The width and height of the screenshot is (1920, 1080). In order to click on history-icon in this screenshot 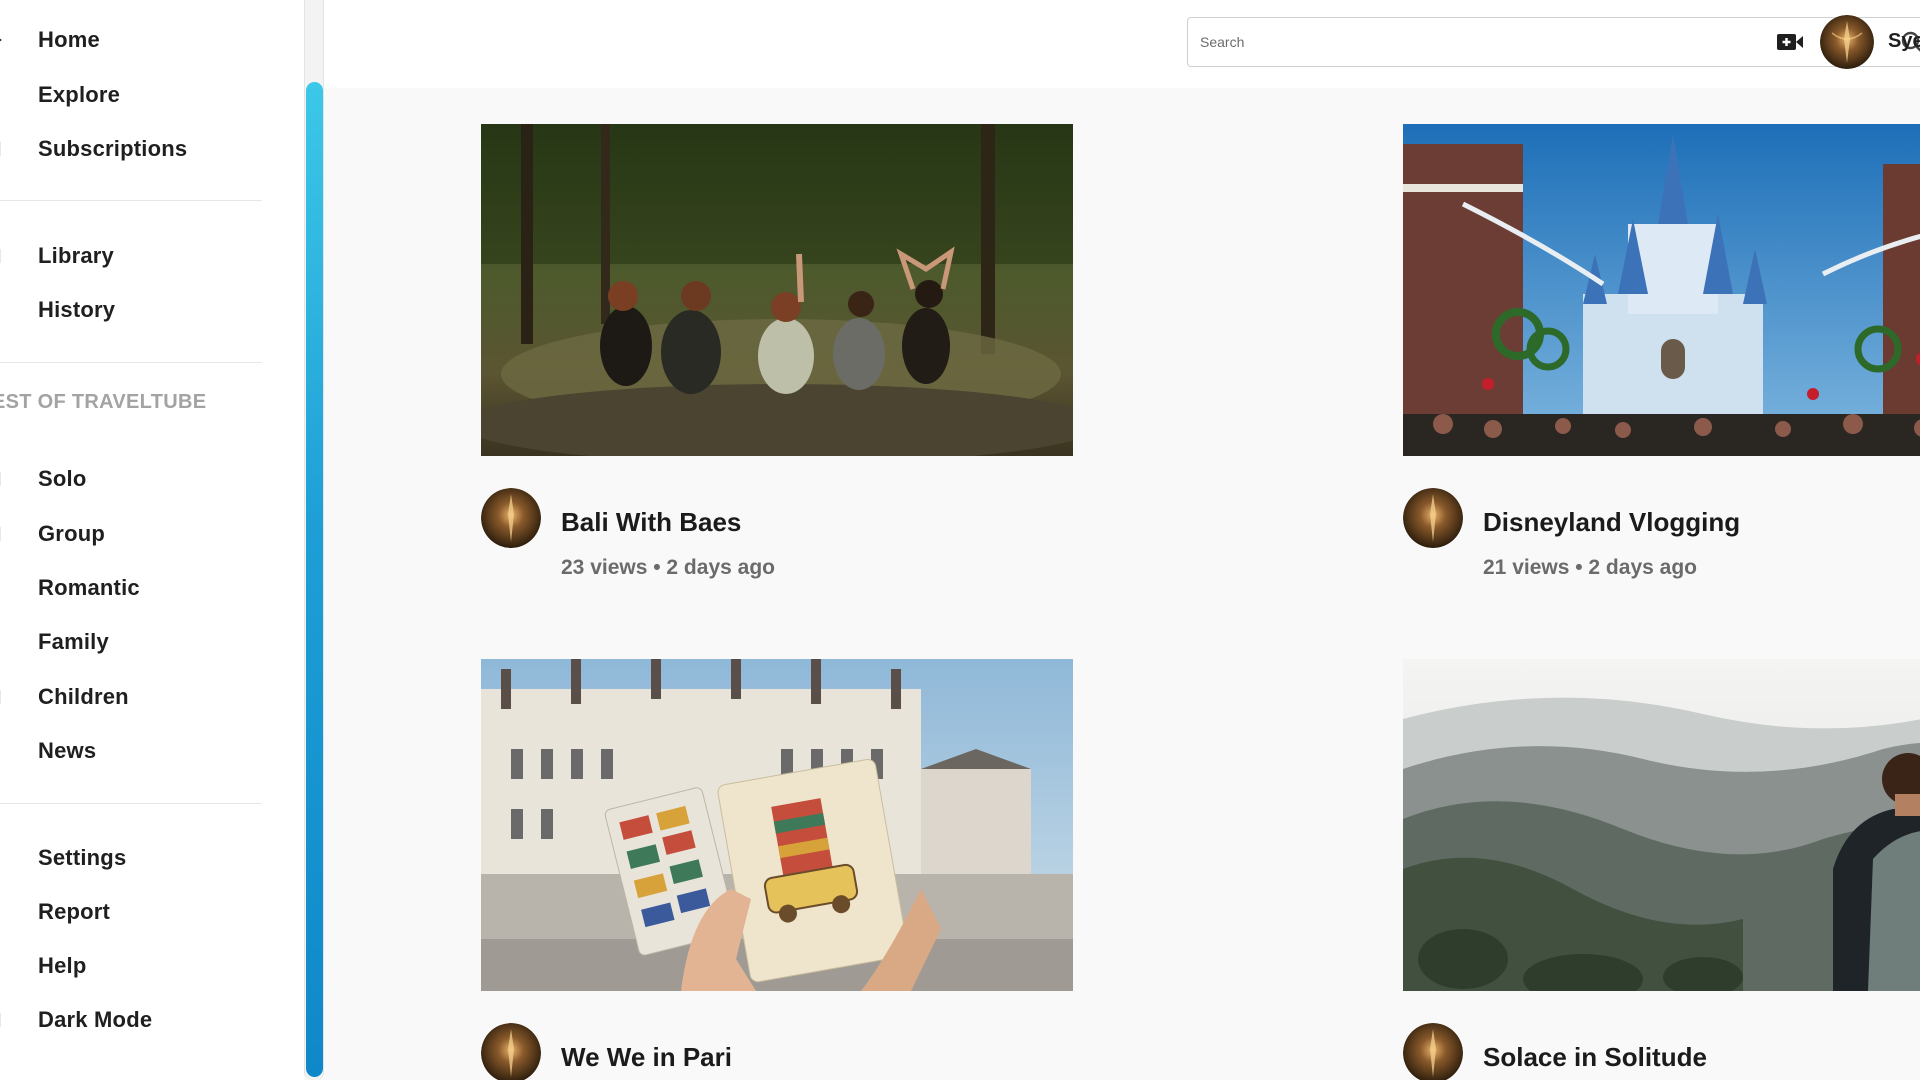, I will do `click(2, 310)`.